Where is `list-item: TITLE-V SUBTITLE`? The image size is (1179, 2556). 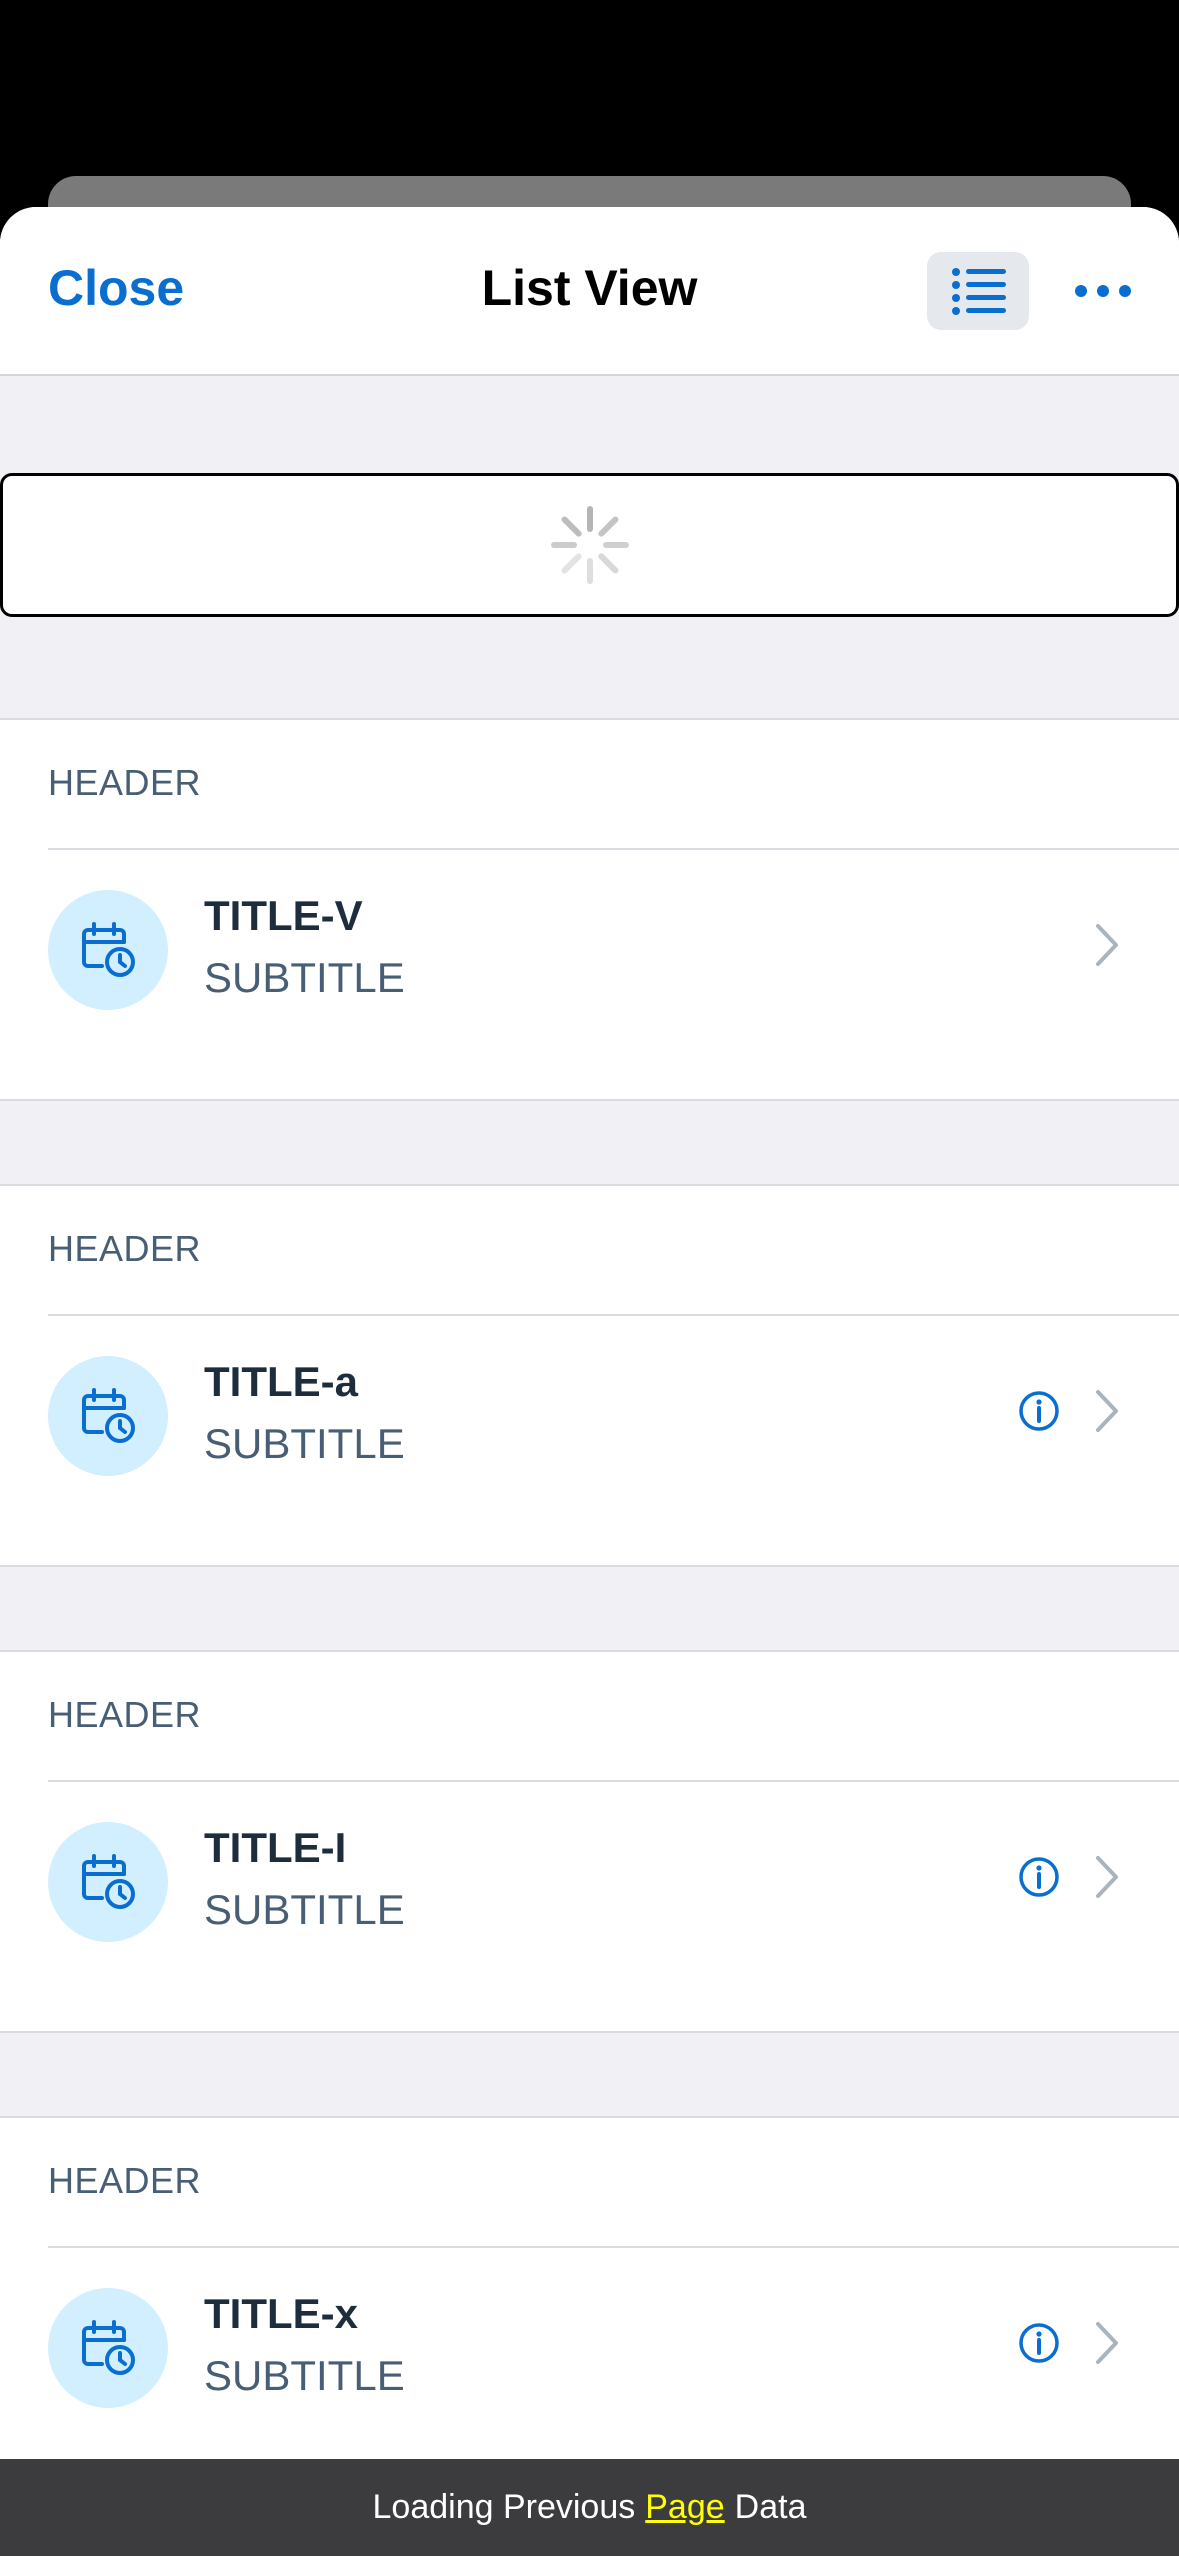
list-item: TITLE-V SUBTITLE is located at coordinates (589, 975).